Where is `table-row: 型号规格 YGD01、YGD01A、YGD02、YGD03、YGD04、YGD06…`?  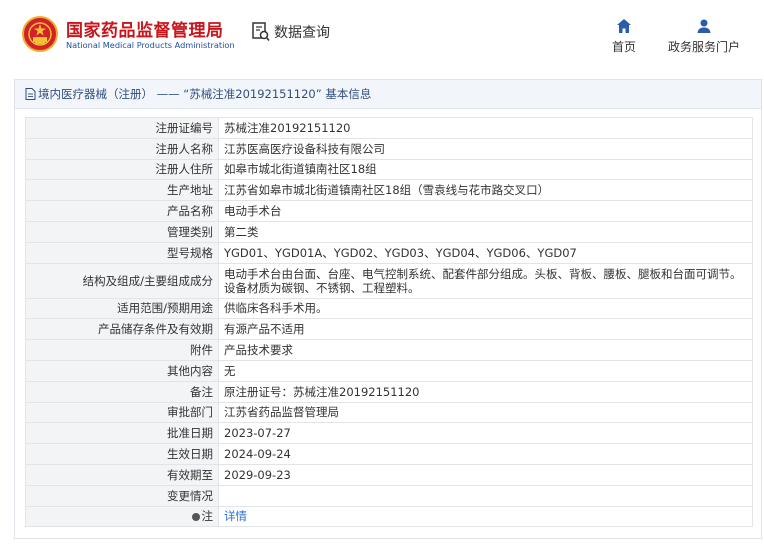 table-row: 型号规格 YGD01、YGD01A、YGD02、YGD03、YGD04、YGD06… is located at coordinates (389, 252).